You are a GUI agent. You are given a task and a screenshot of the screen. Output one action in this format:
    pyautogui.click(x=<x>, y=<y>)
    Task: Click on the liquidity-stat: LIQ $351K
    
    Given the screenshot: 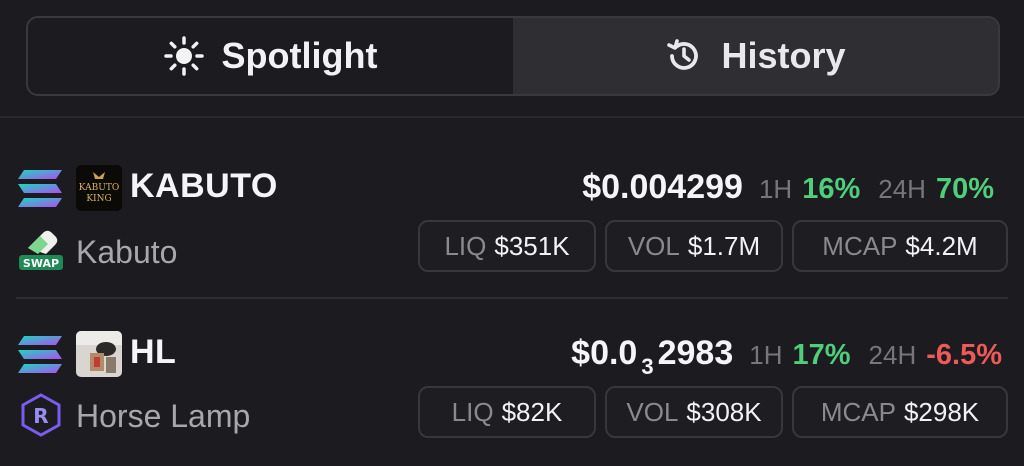 What is the action you would take?
    pyautogui.click(x=507, y=246)
    